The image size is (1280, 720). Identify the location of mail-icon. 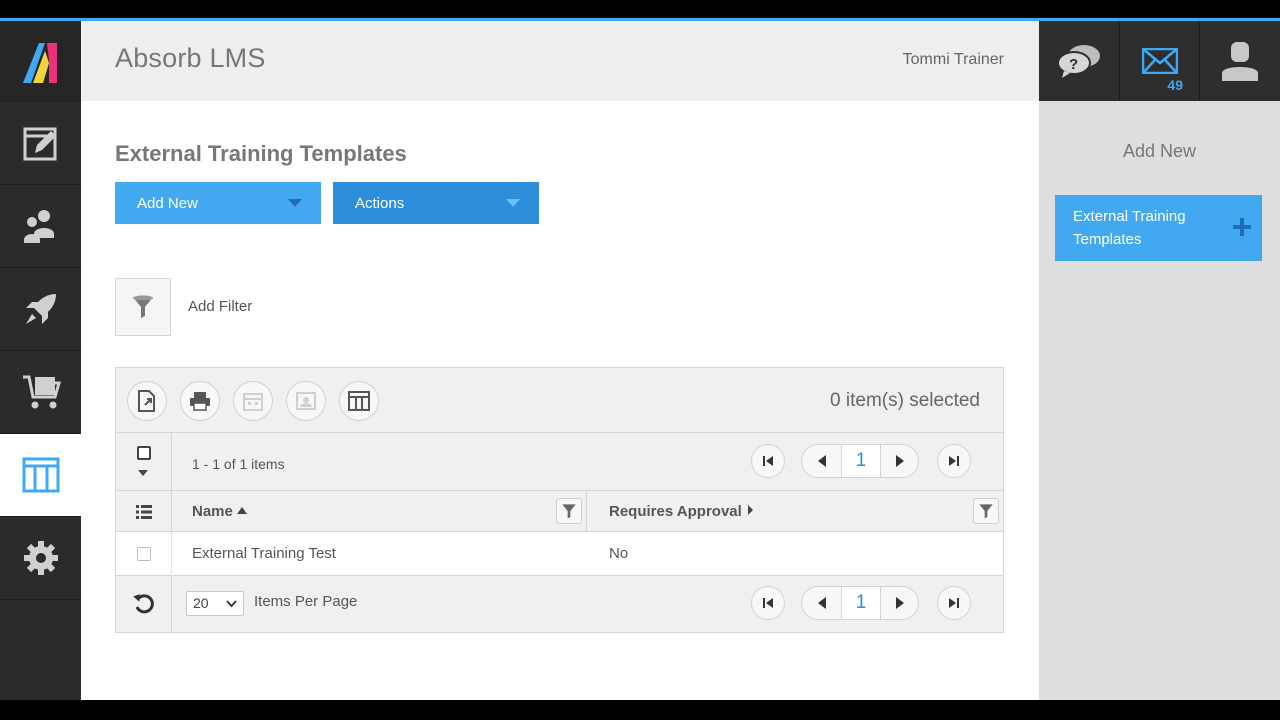
(1159, 61).